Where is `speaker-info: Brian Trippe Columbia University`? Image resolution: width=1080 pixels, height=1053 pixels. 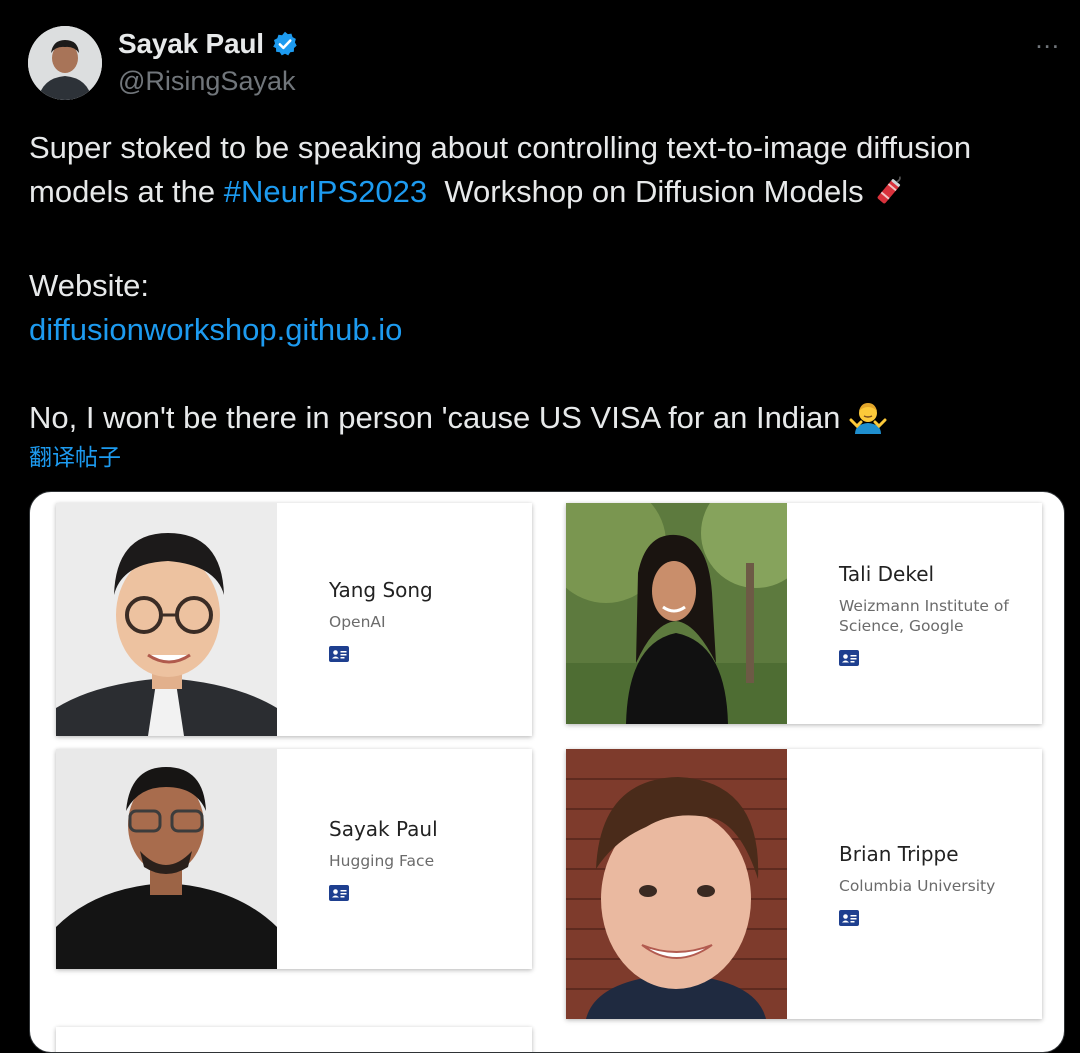
speaker-info: Brian Trippe Columbia University is located at coordinates (891, 884).